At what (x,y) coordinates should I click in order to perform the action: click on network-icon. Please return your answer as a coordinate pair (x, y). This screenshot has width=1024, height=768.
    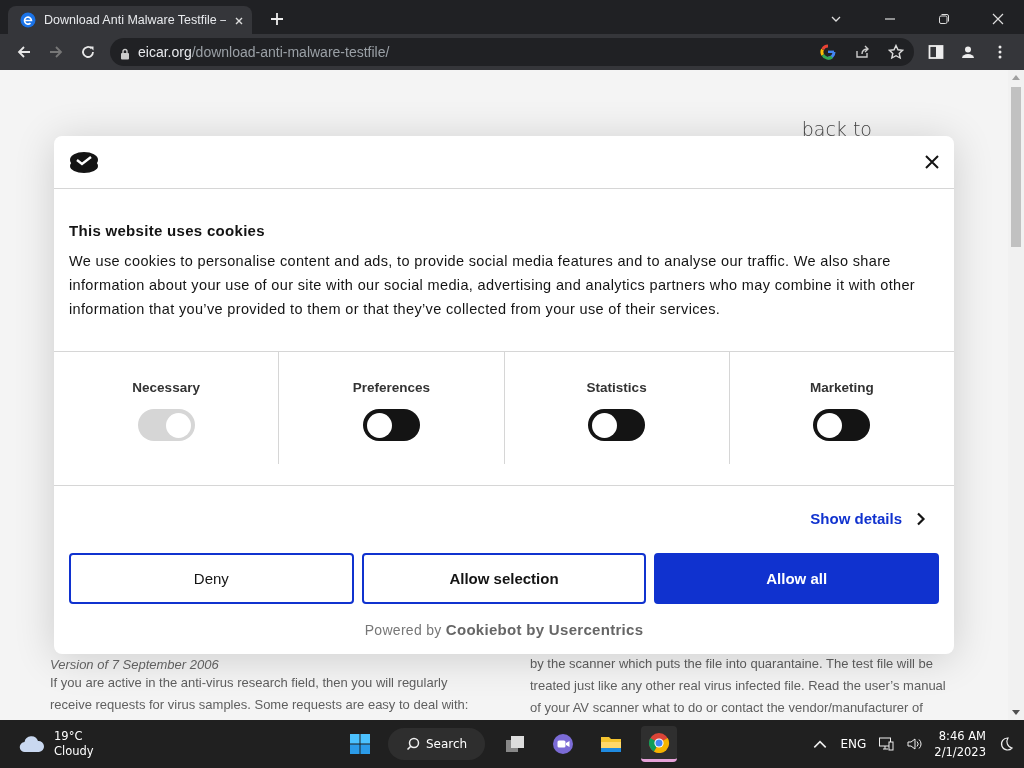
    Looking at the image, I should click on (886, 744).